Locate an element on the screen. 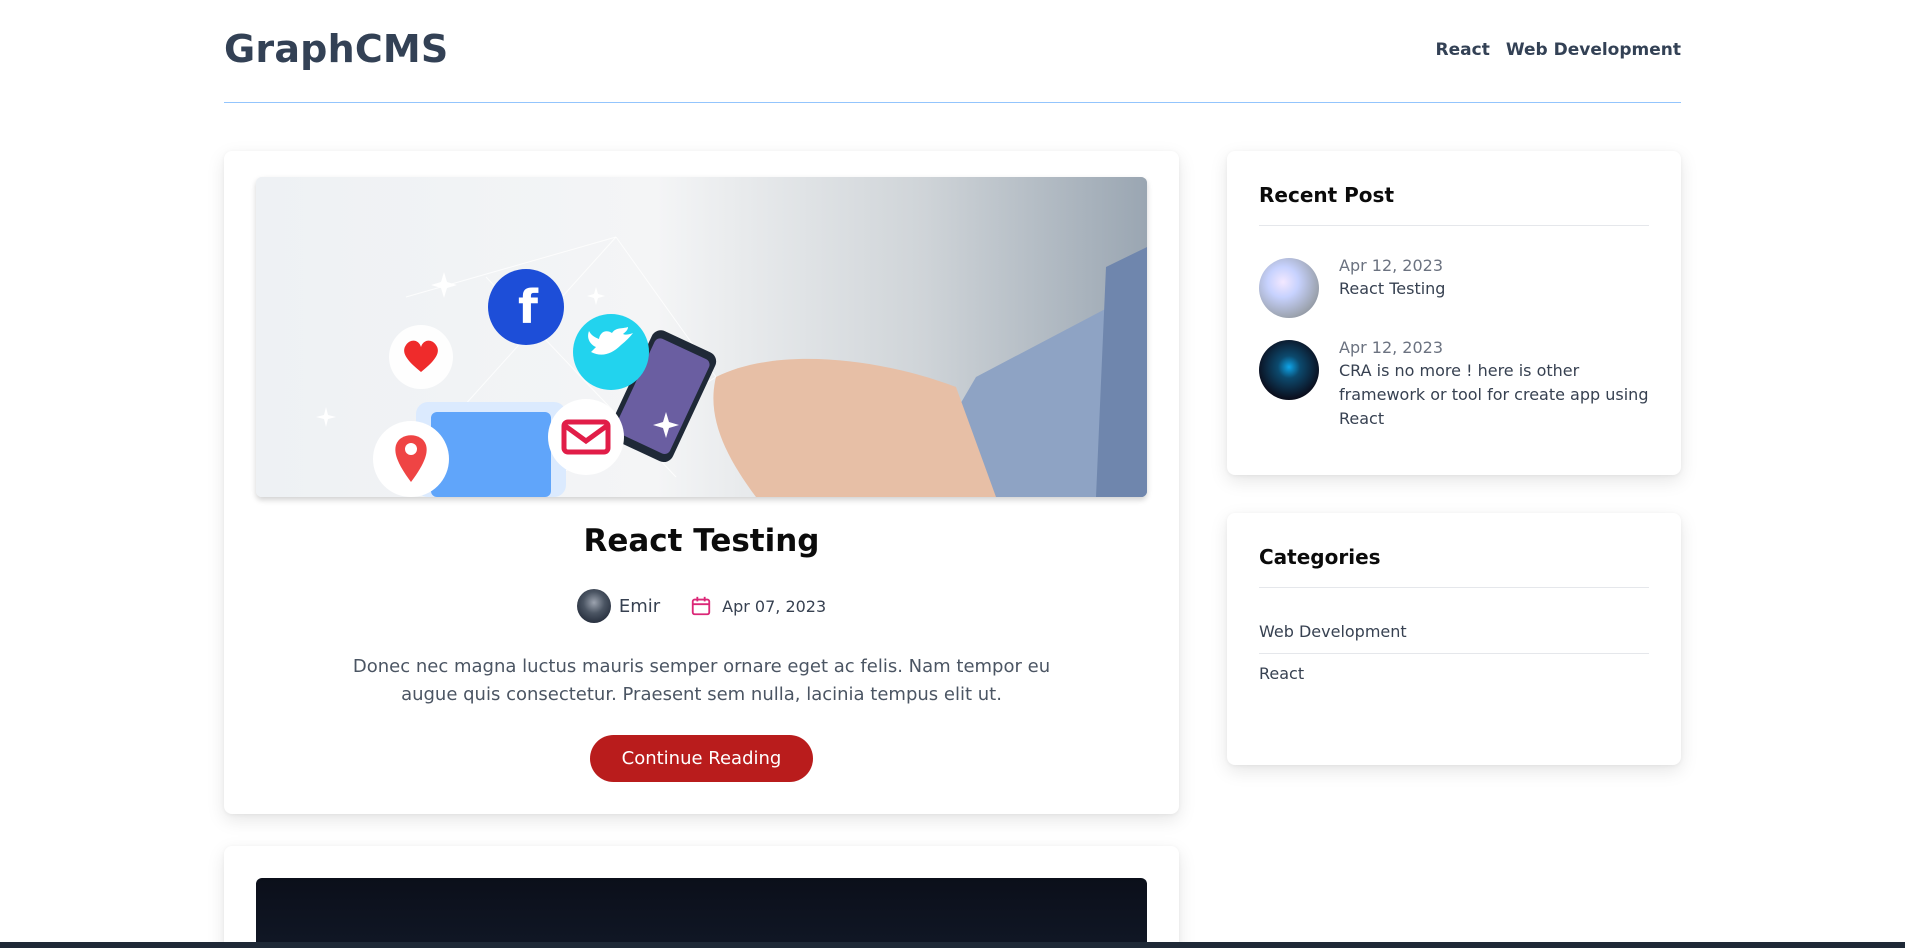 This screenshot has height=948, width=1905. site-header: GraphCMS React Web Development is located at coordinates (952, 51).